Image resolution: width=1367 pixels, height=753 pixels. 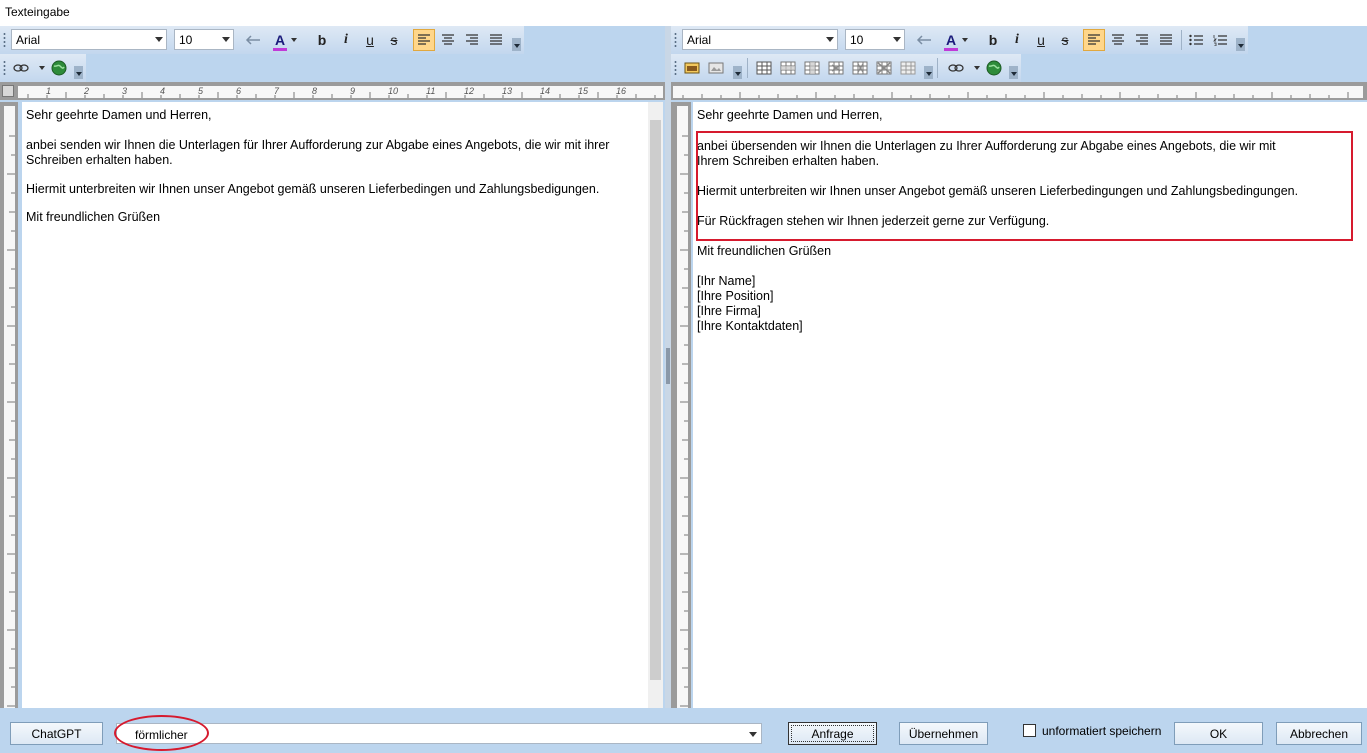 What do you see at coordinates (163, 91) in the screenshot?
I see `ruler-tick: 4` at bounding box center [163, 91].